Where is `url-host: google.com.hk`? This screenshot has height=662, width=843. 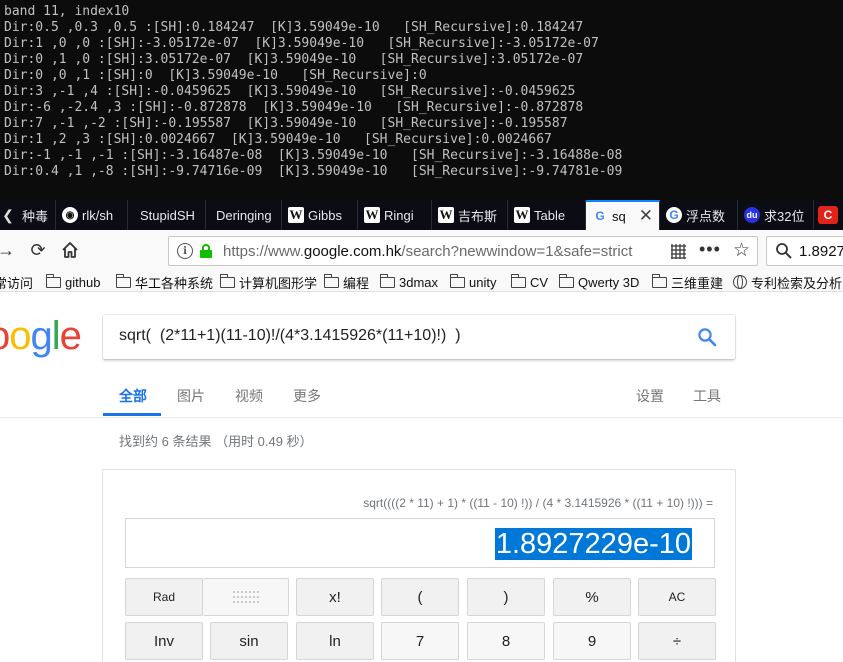
url-host: google.com.hk is located at coordinates (352, 251).